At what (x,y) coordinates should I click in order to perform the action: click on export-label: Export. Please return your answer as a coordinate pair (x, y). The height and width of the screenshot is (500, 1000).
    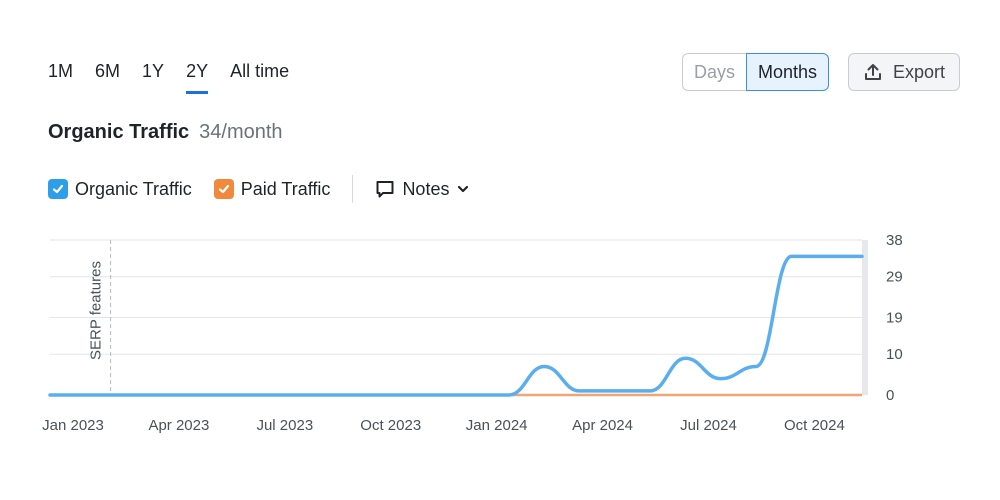
    Looking at the image, I should click on (919, 71).